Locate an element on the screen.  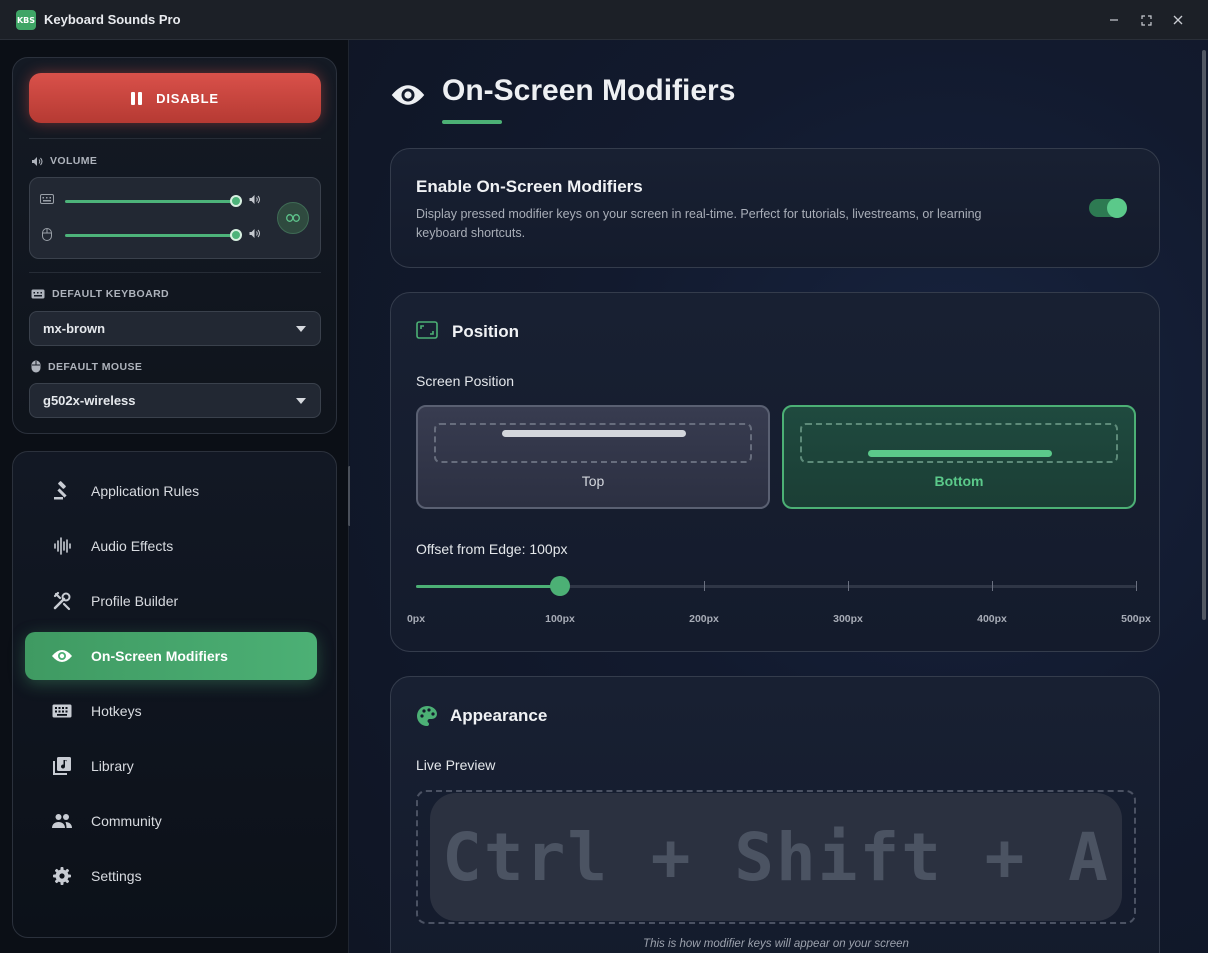
nav-item-settings: Settings is located at coordinates (171, 876).